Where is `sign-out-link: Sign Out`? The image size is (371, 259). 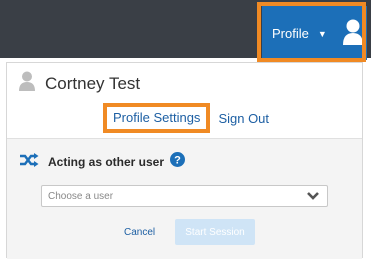 sign-out-link: Sign Out is located at coordinates (243, 118).